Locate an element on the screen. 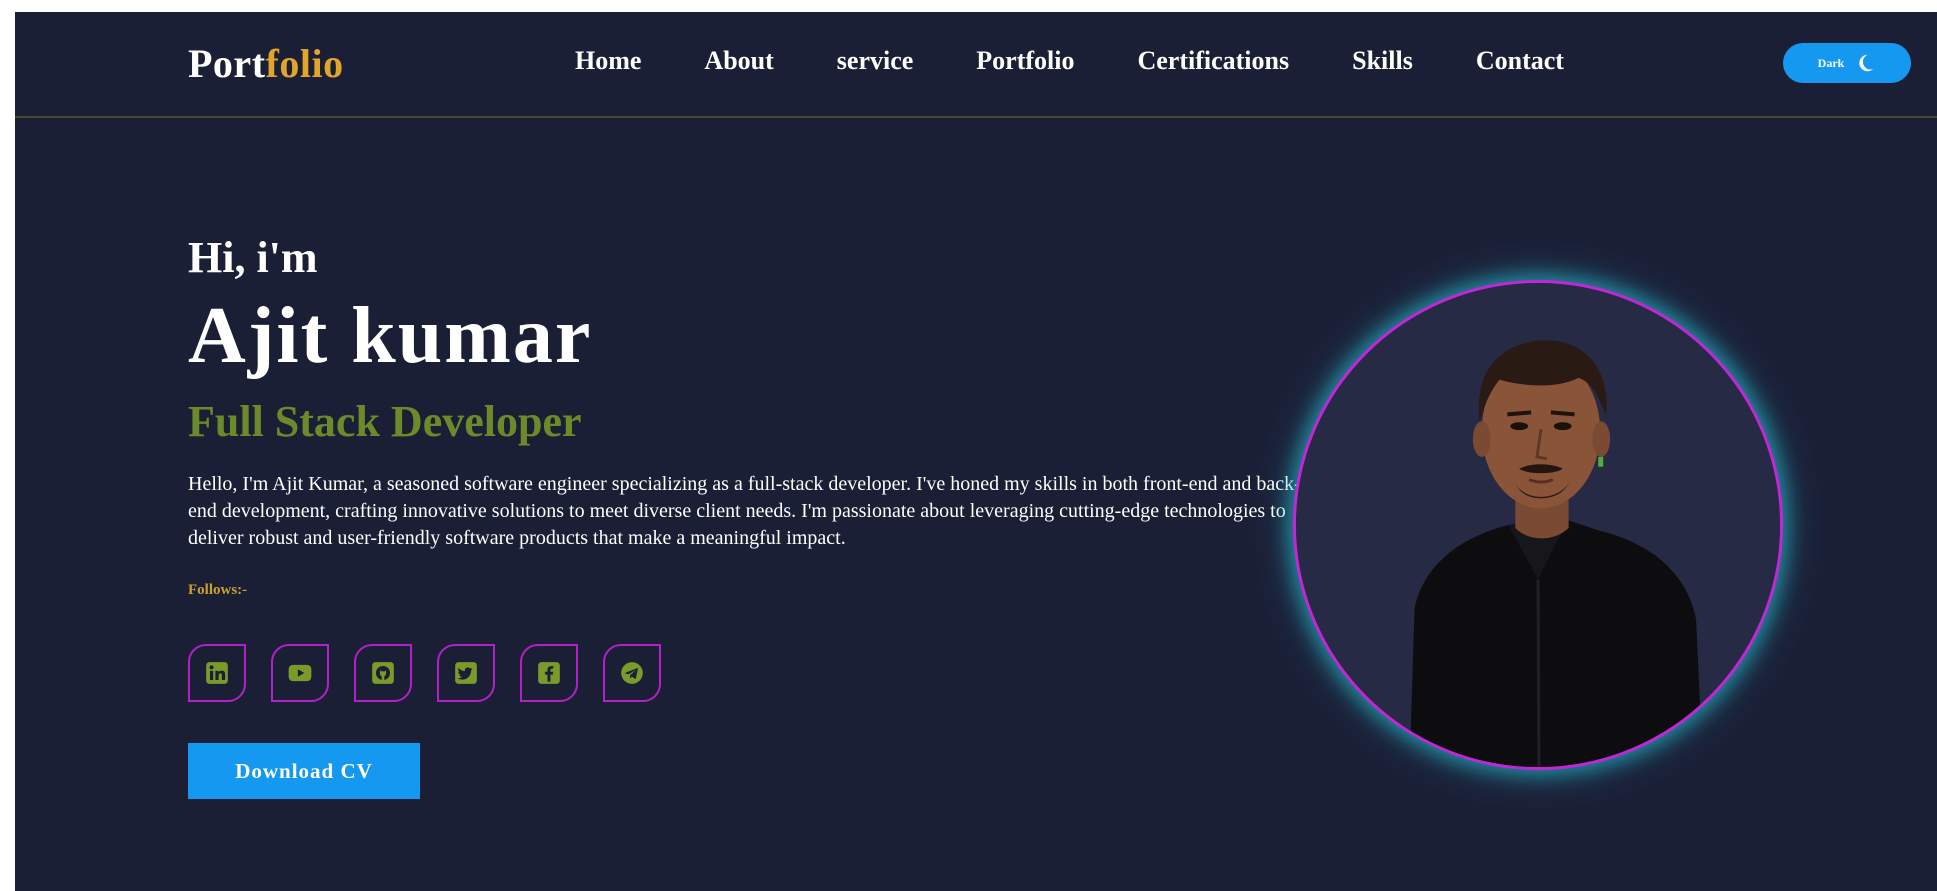  social-links is located at coordinates (424, 673).